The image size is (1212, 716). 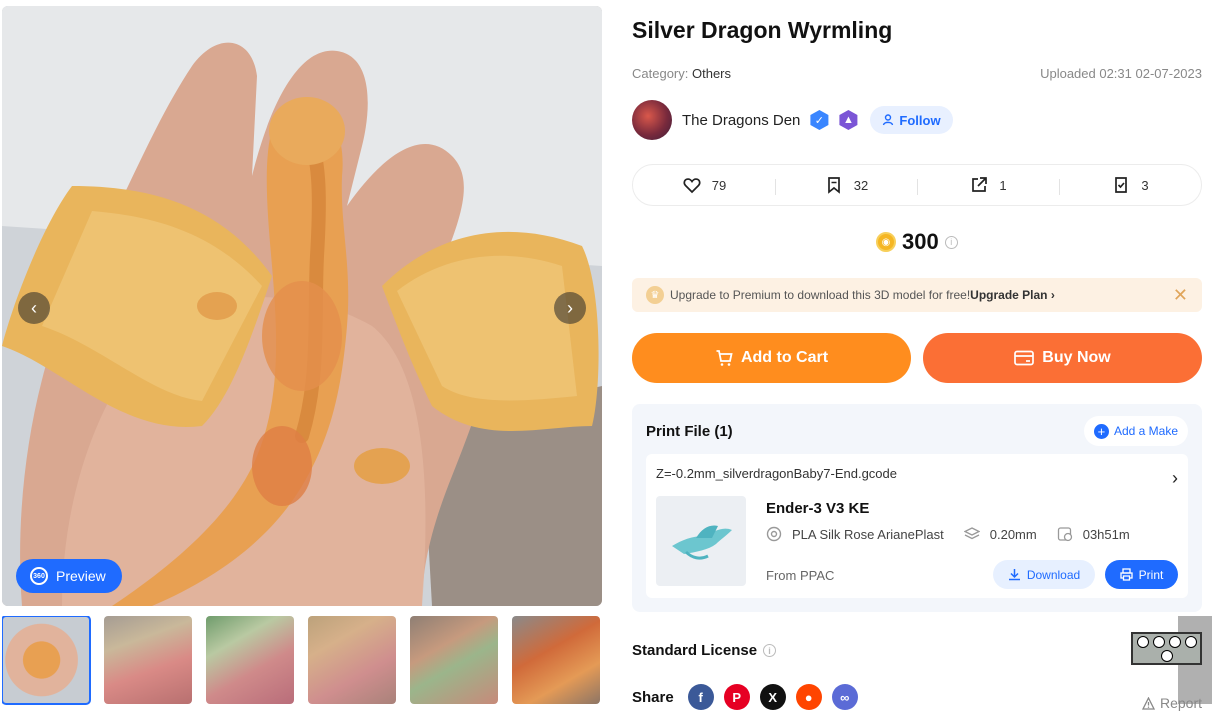 I want to click on printer-icon, so click(x=1126, y=574).